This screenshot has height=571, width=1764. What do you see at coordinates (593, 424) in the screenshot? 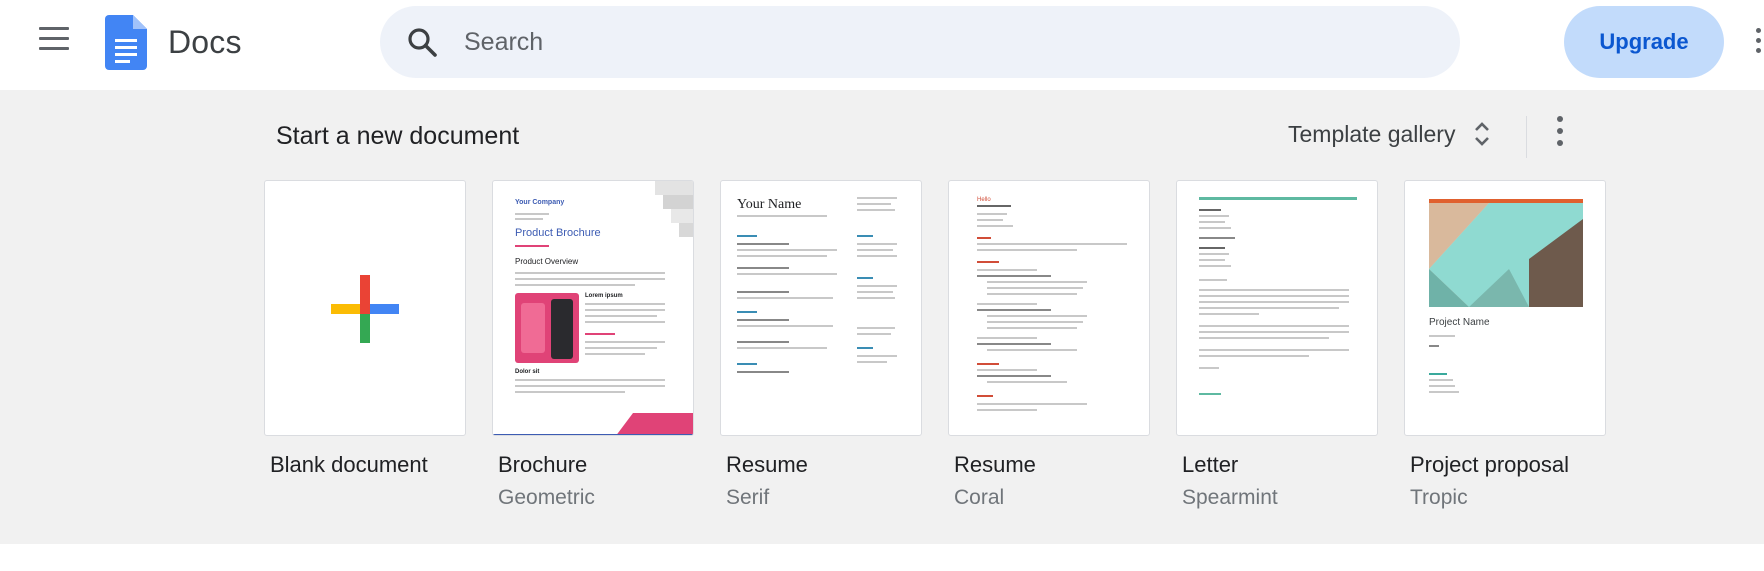
I see `brochure-footer` at bounding box center [593, 424].